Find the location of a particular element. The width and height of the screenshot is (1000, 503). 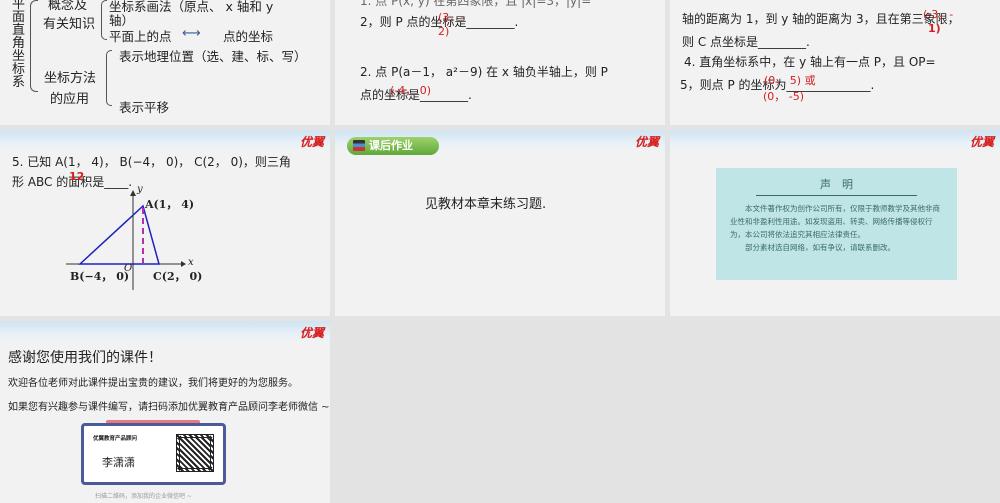

disclaimer-title: 声 明 is located at coordinates (836, 186).